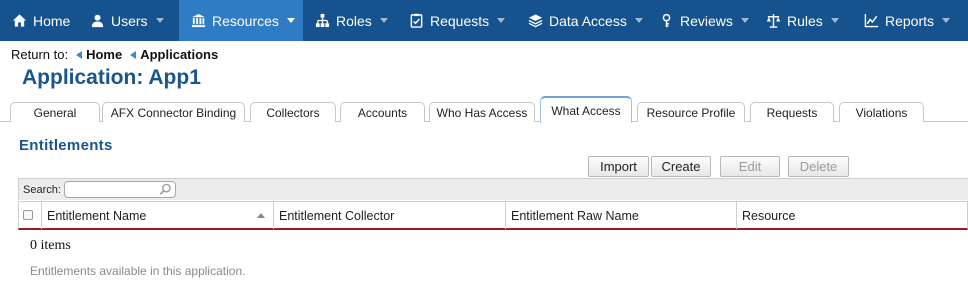 The height and width of the screenshot is (300, 968). I want to click on nav-item-users: Users, so click(128, 20).